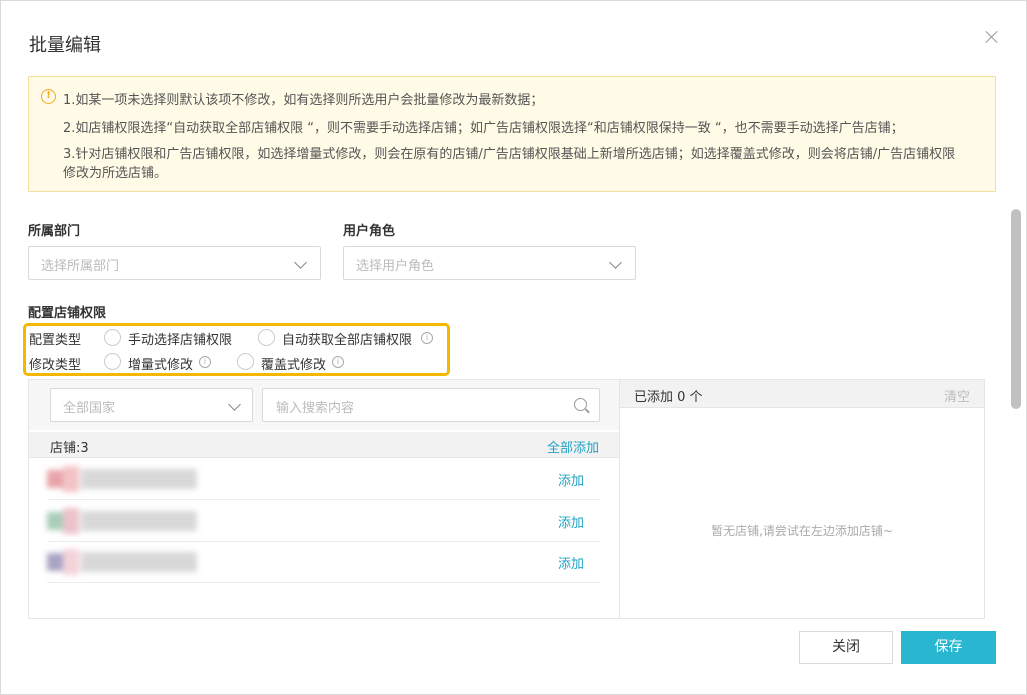 The width and height of the screenshot is (1027, 695). Describe the element at coordinates (846, 647) in the screenshot. I see `close-button: 关闭` at that location.